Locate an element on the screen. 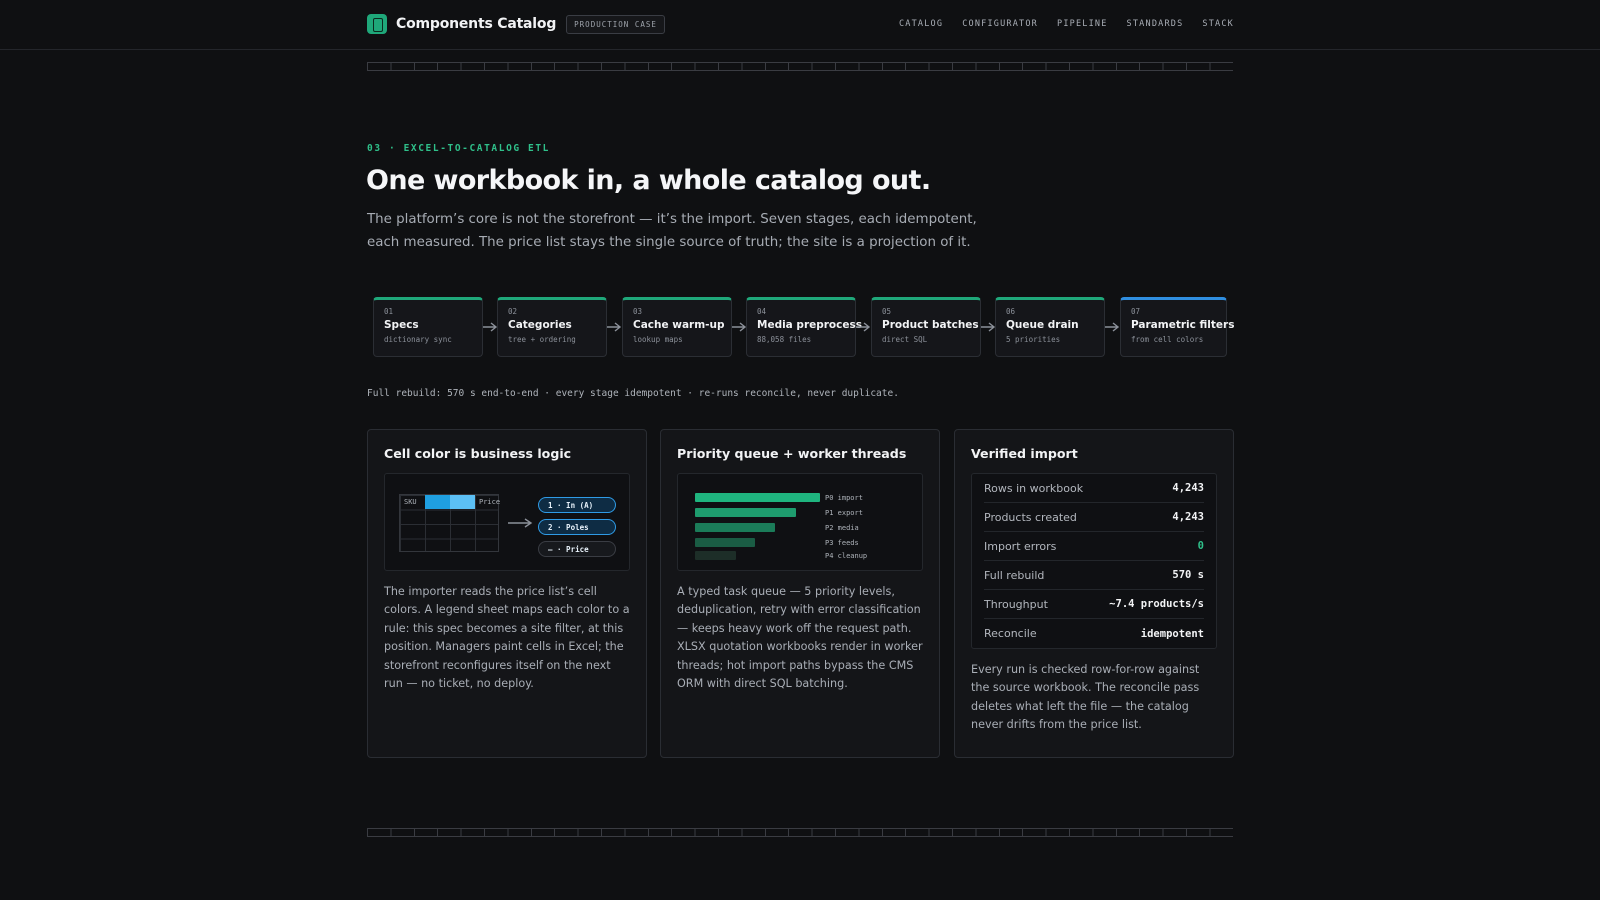 This screenshot has width=1600, height=900. stat-value: 570 s is located at coordinates (1188, 575).